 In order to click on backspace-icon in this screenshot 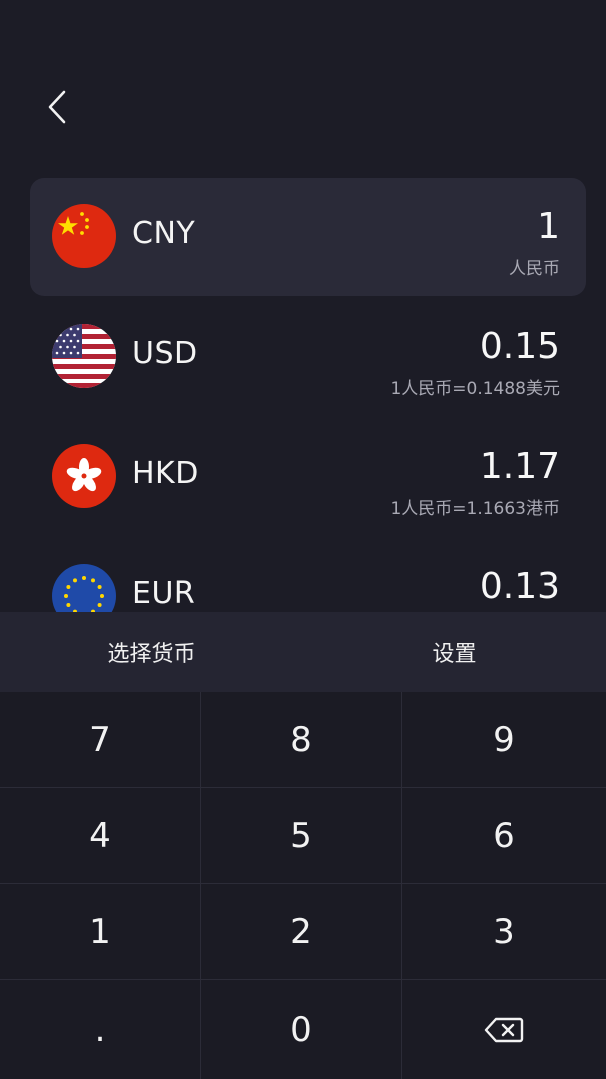, I will do `click(504, 1029)`.